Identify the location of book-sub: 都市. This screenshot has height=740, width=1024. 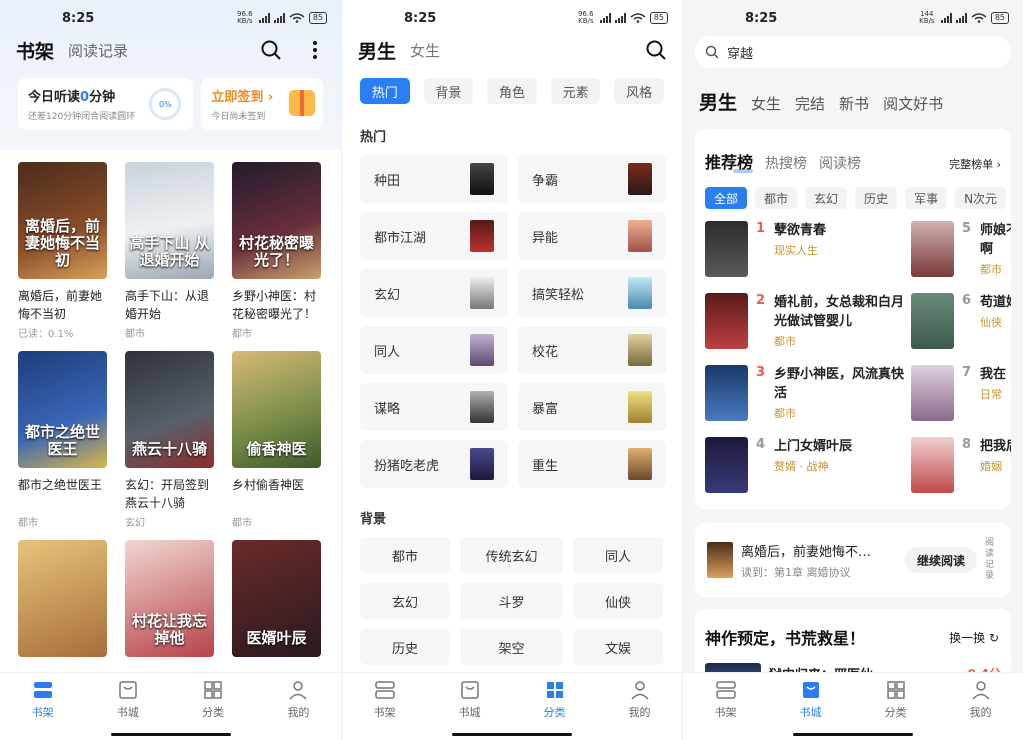
(28, 523).